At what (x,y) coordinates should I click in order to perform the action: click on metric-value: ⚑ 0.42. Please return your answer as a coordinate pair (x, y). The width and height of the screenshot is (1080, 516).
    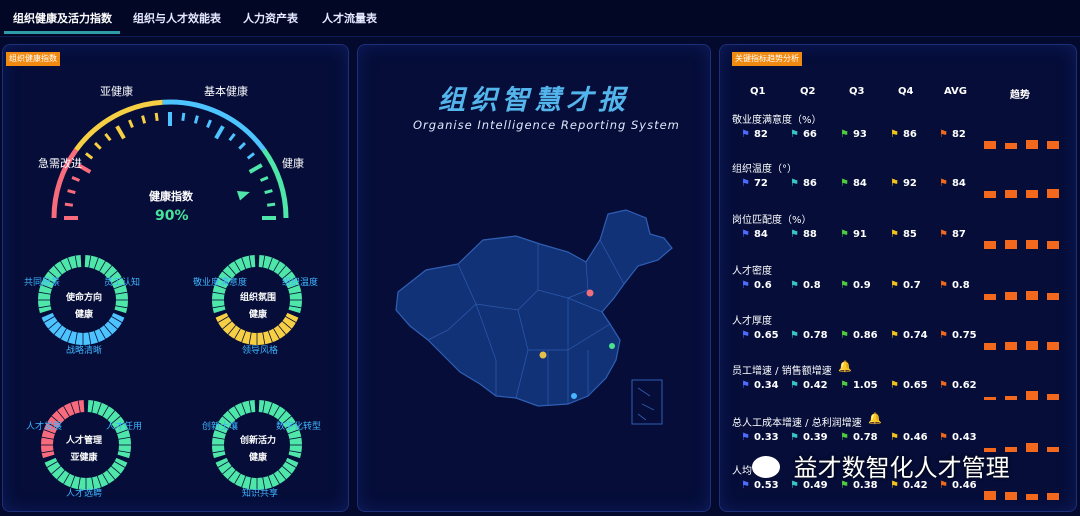
    Looking at the image, I should click on (809, 385).